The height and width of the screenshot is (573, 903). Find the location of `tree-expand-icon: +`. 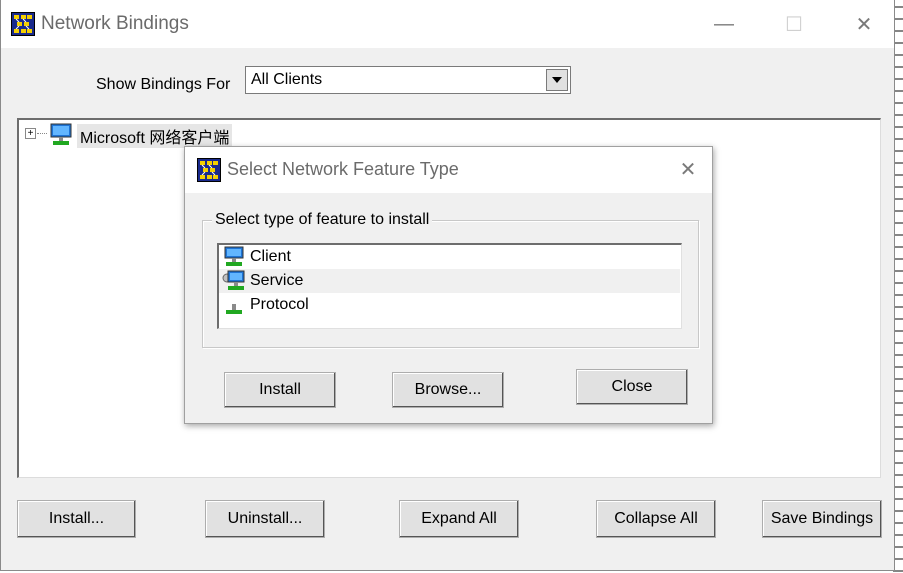

tree-expand-icon: + is located at coordinates (30, 133).